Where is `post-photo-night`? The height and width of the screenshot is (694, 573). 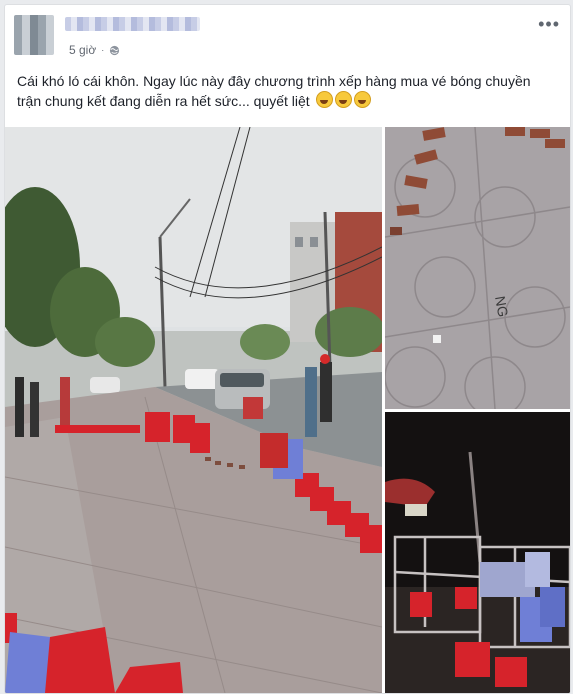 post-photo-night is located at coordinates (477, 552).